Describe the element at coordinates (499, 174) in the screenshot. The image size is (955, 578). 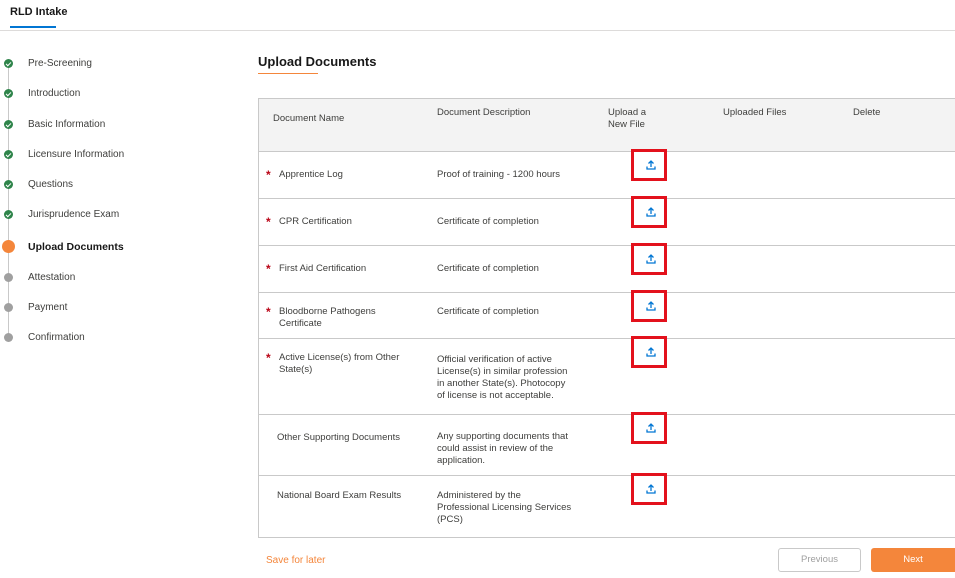
I see `document-description: Proof of training - 1200 hours` at that location.